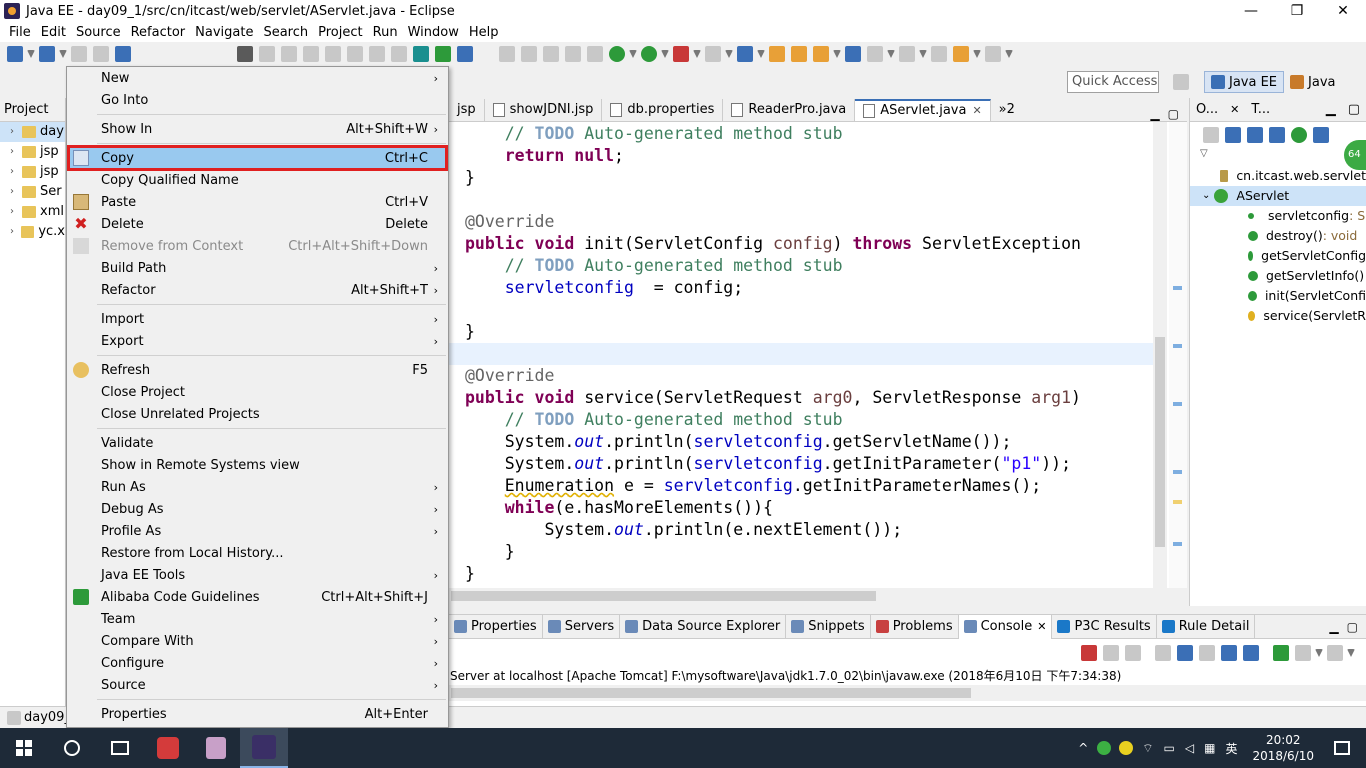 Image resolution: width=1366 pixels, height=768 pixels. I want to click on tab-data-source-explorer: Data Source Explorer, so click(703, 626).